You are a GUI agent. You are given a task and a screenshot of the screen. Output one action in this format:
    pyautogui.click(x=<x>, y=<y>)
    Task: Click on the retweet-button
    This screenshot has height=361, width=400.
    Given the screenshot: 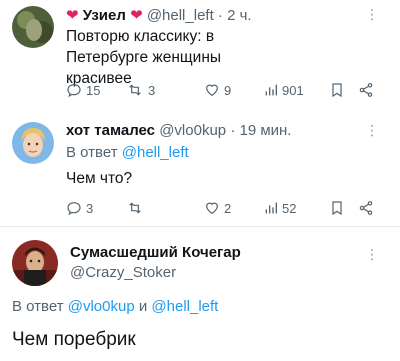 What is the action you would take?
    pyautogui.click(x=137, y=208)
    